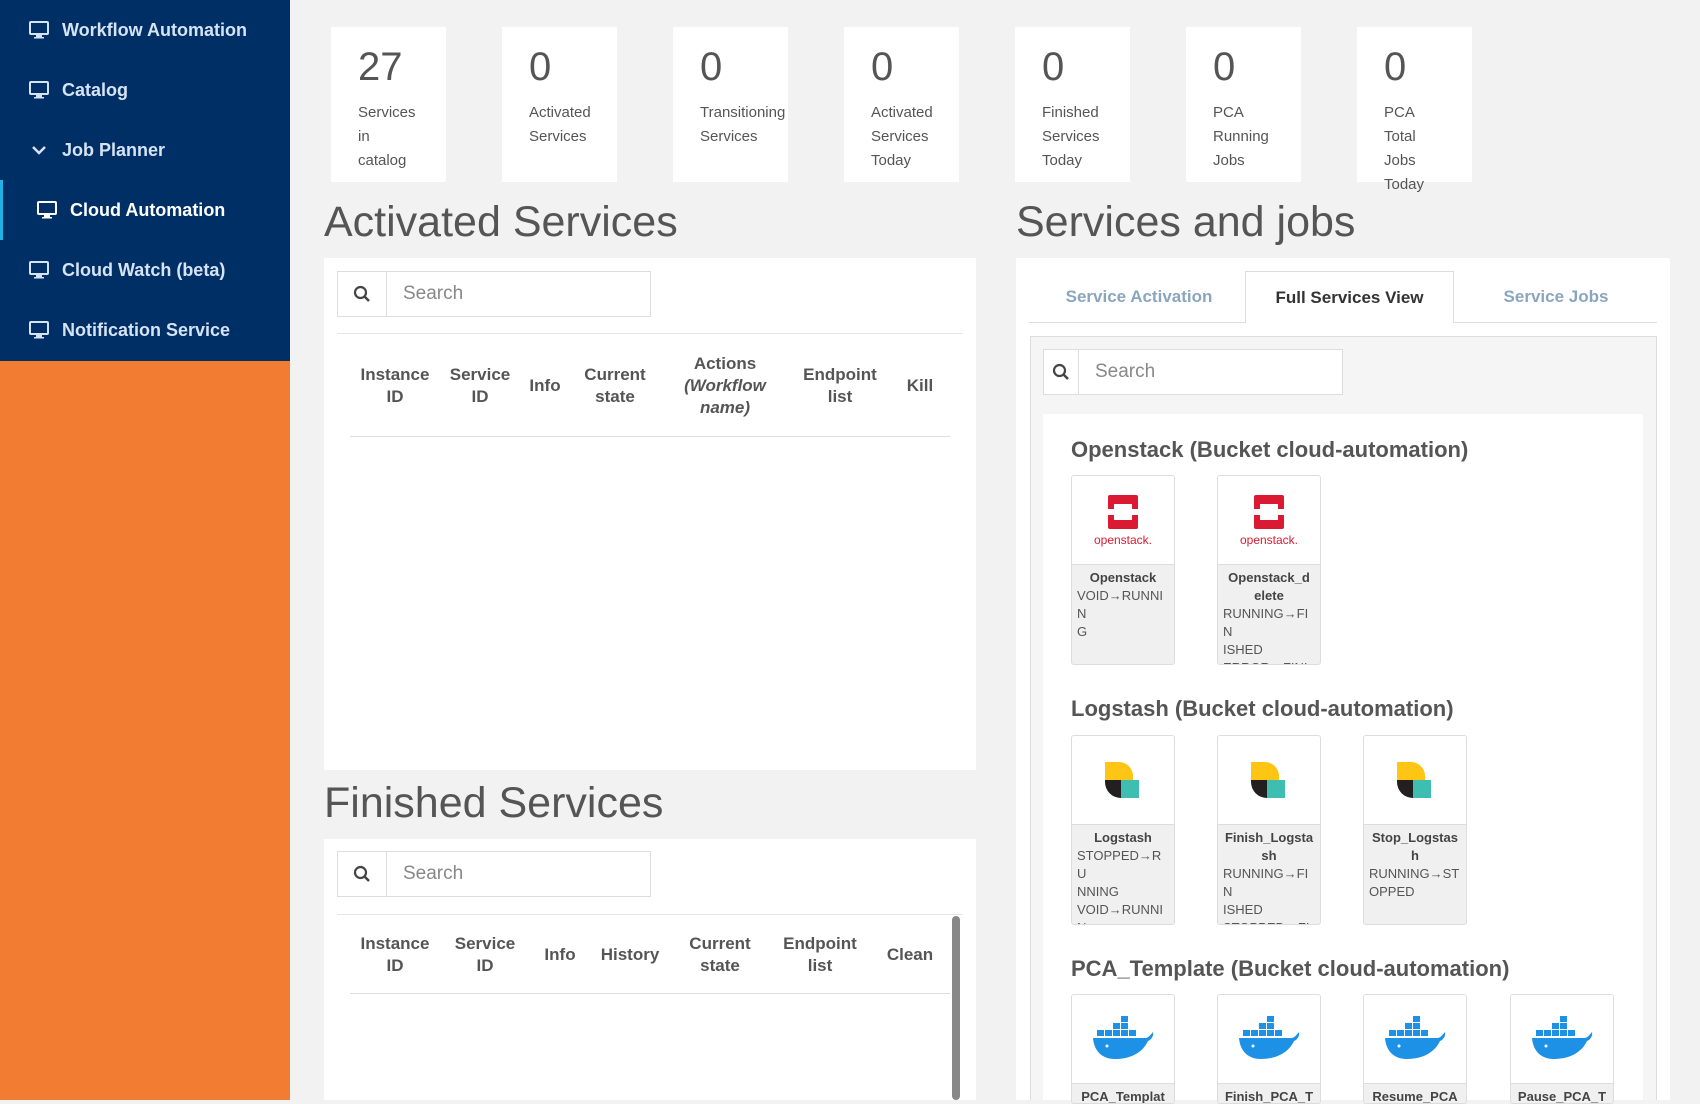 Image resolution: width=1700 pixels, height=1104 pixels. What do you see at coordinates (630, 955) in the screenshot?
I see `col-history: History` at bounding box center [630, 955].